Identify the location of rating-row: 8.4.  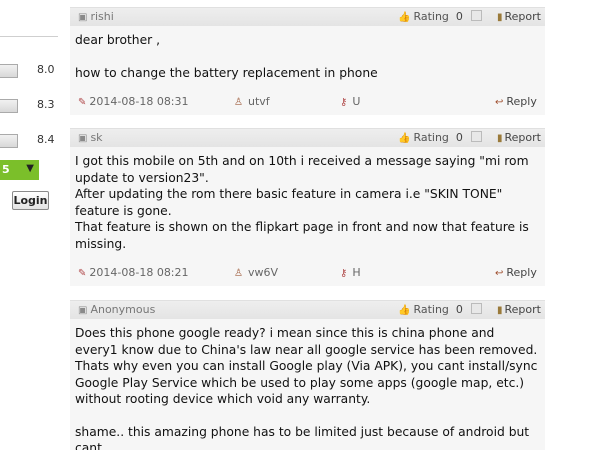
(30, 141).